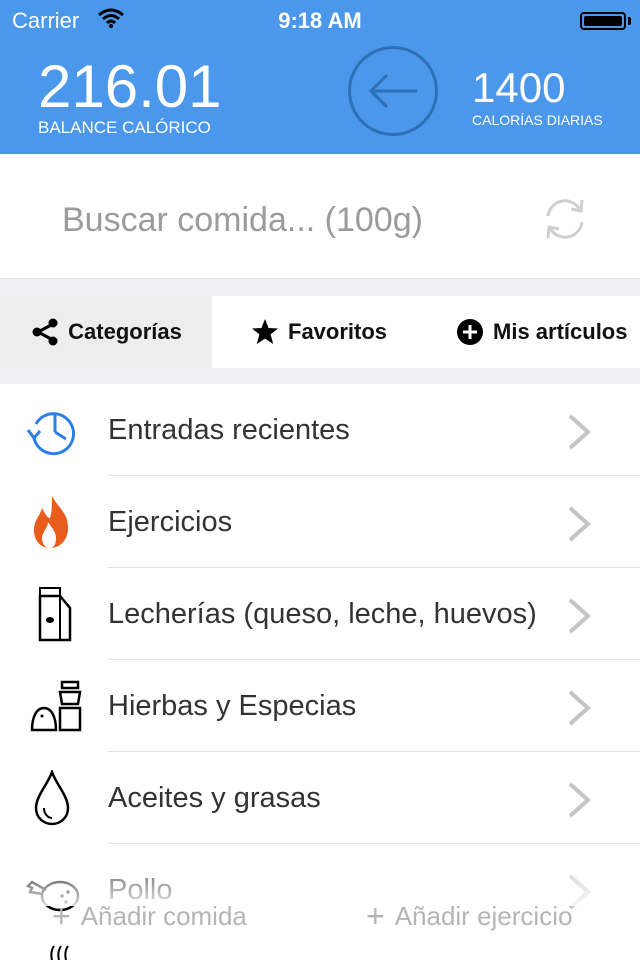 This screenshot has width=640, height=960. What do you see at coordinates (51, 522) in the screenshot?
I see `flame-icon` at bounding box center [51, 522].